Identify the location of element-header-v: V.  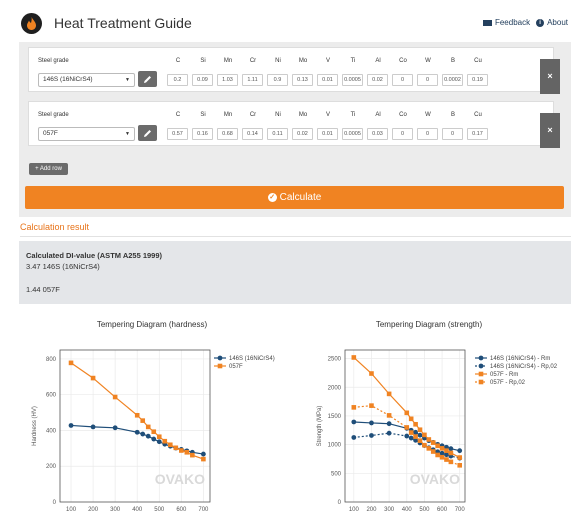
(327, 115).